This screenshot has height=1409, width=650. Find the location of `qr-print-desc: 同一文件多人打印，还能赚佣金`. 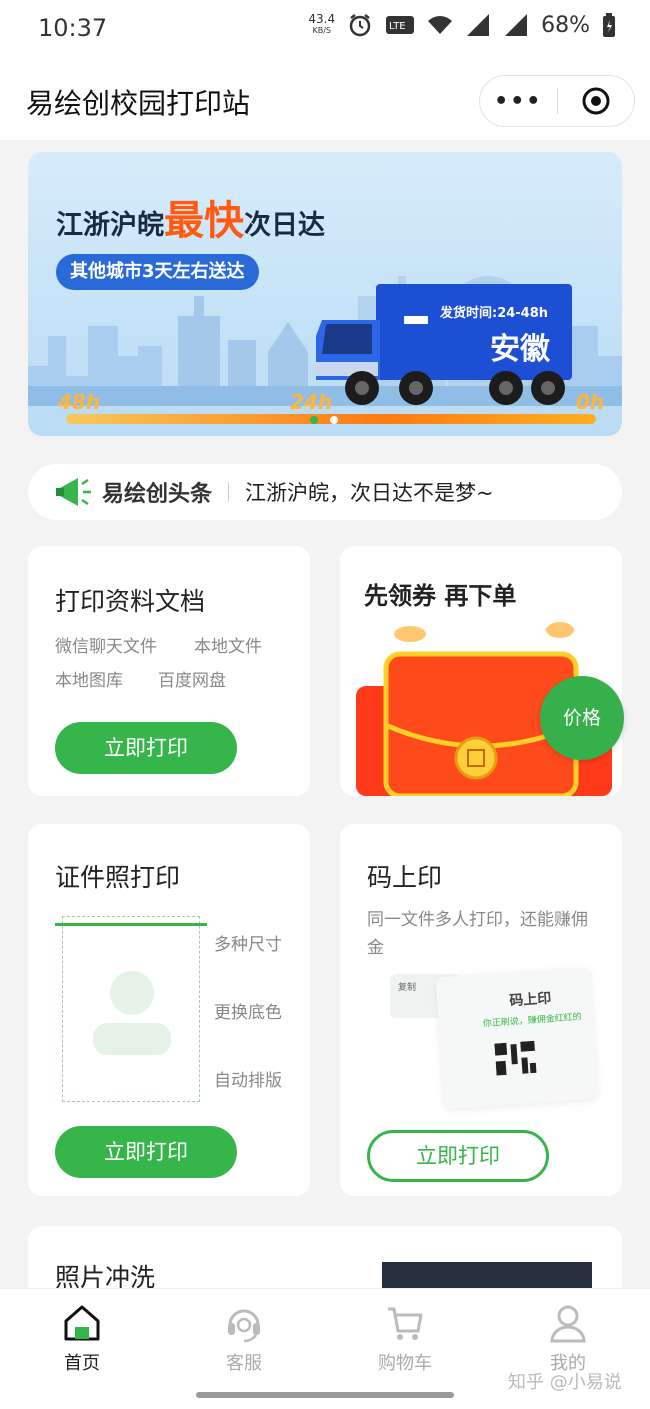

qr-print-desc: 同一文件多人打印，还能赚佣金 is located at coordinates (477, 934).